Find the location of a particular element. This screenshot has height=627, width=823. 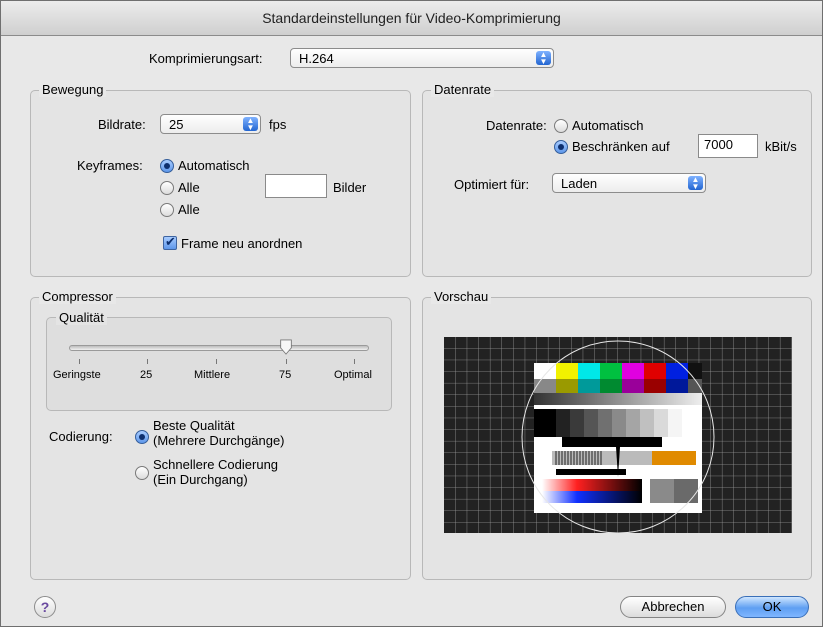

keyframe-all-label: Alle is located at coordinates (189, 187).